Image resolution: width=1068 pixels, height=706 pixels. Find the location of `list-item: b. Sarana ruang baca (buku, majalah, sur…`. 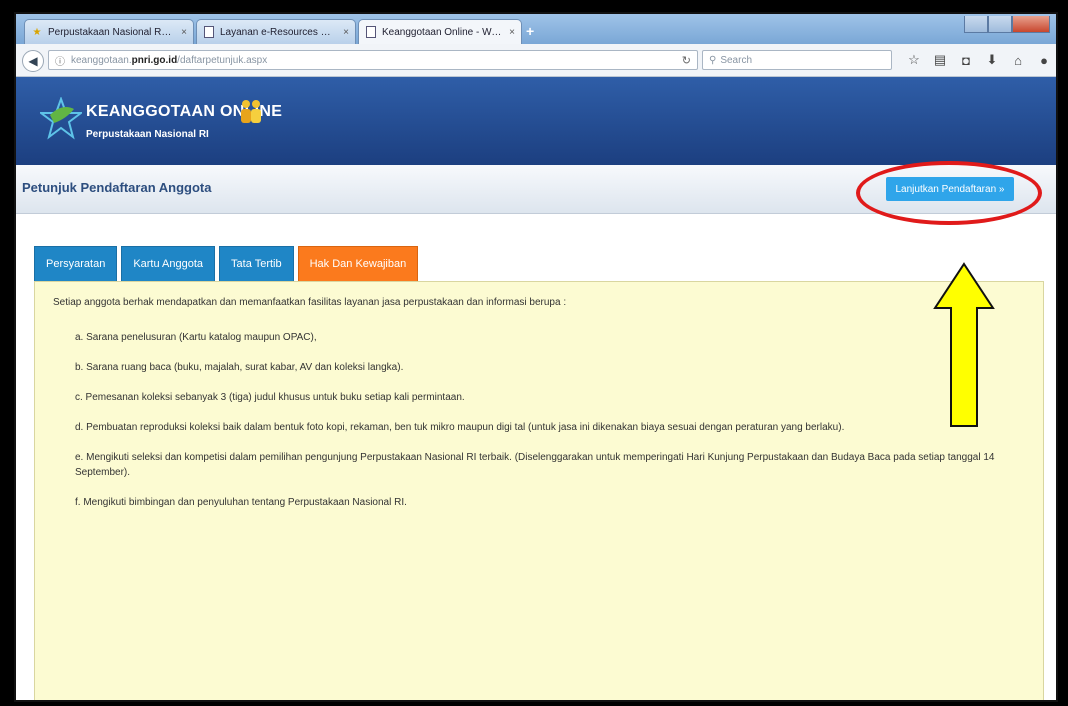

list-item: b. Sarana ruang baca (buku, majalah, sur… is located at coordinates (239, 367).